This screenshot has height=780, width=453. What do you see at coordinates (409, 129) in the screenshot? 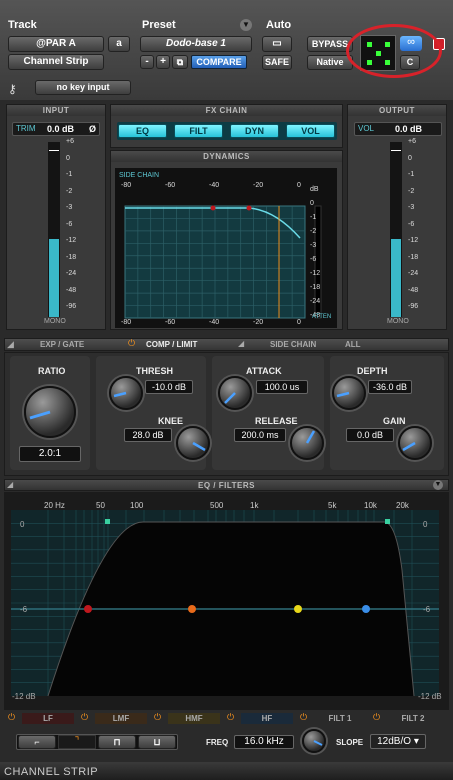
I see `vol-value: 0.0 dB` at bounding box center [409, 129].